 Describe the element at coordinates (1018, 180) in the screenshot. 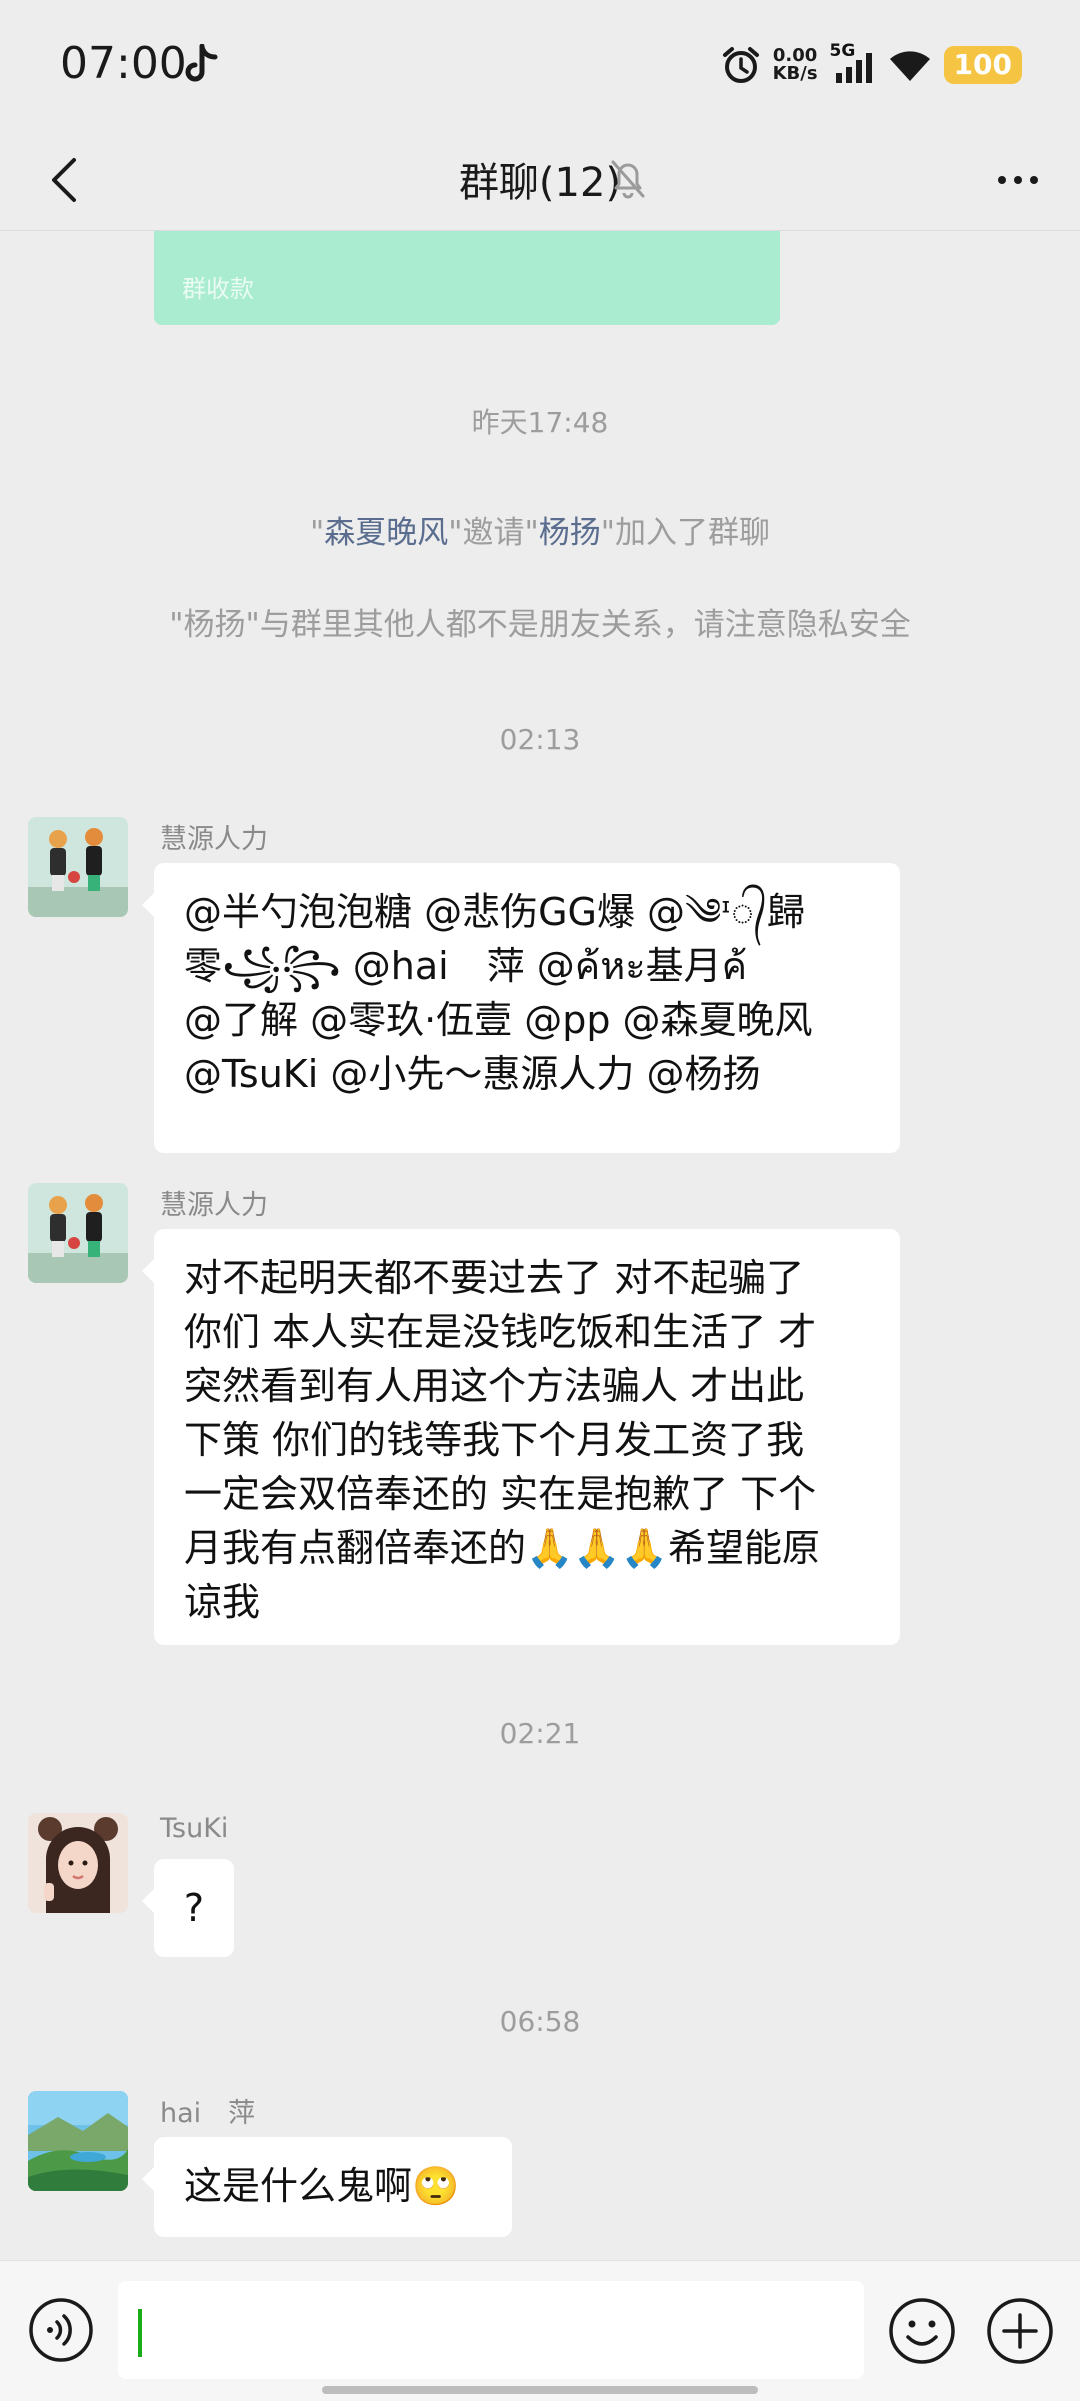

I see `more-dots-icon` at that location.